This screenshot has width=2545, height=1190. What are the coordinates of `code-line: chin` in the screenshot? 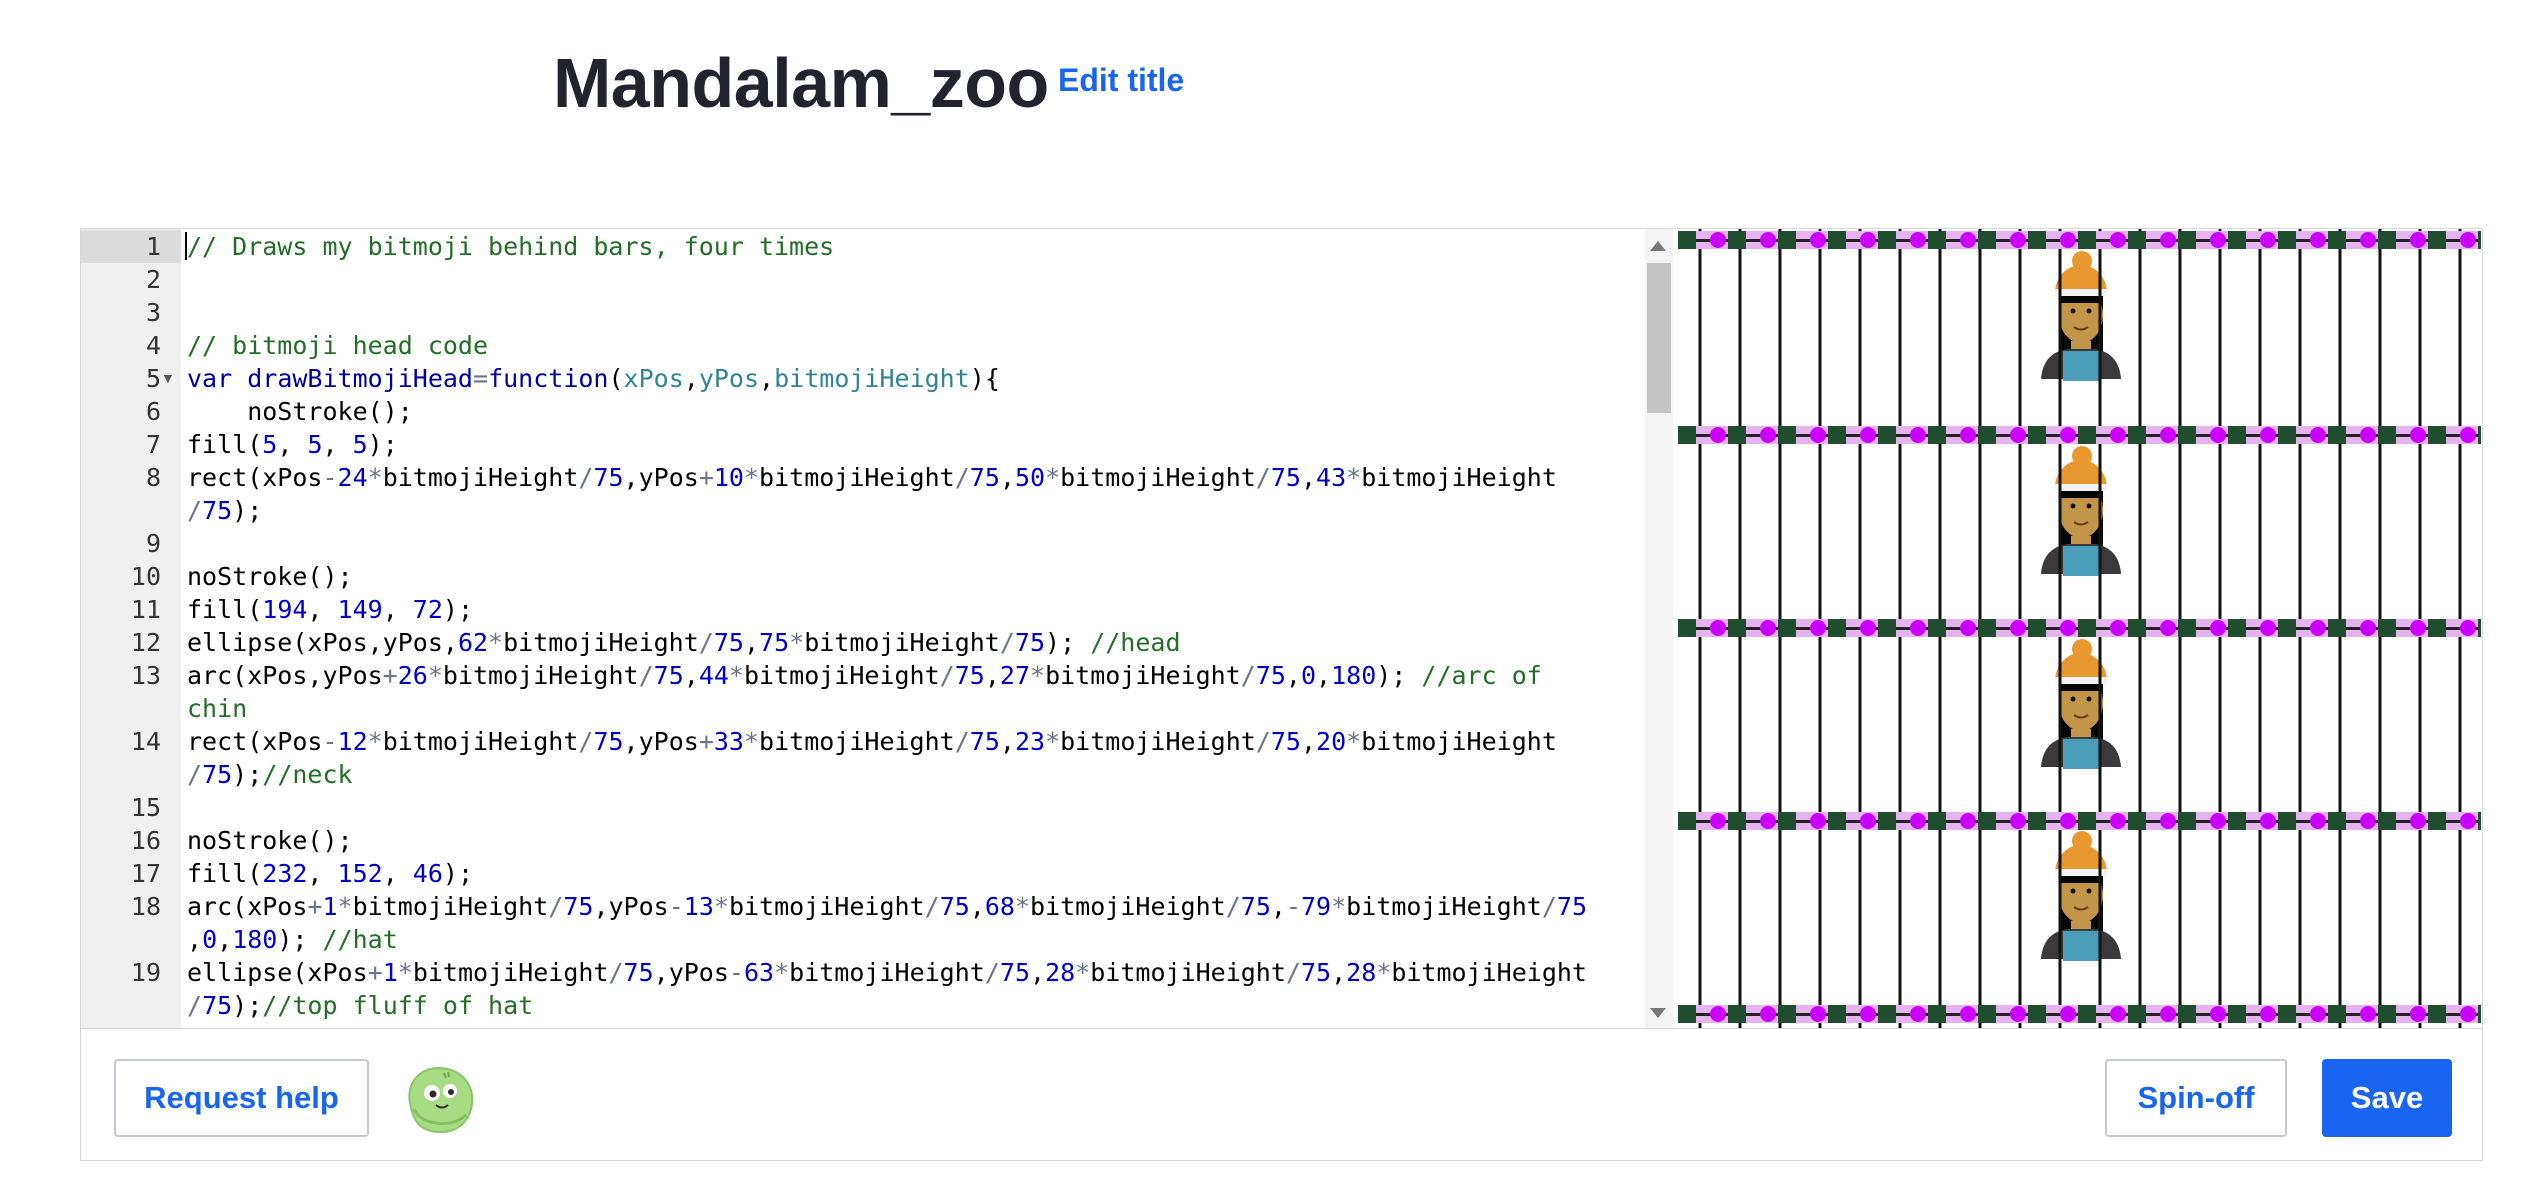 It's located at (217, 708).